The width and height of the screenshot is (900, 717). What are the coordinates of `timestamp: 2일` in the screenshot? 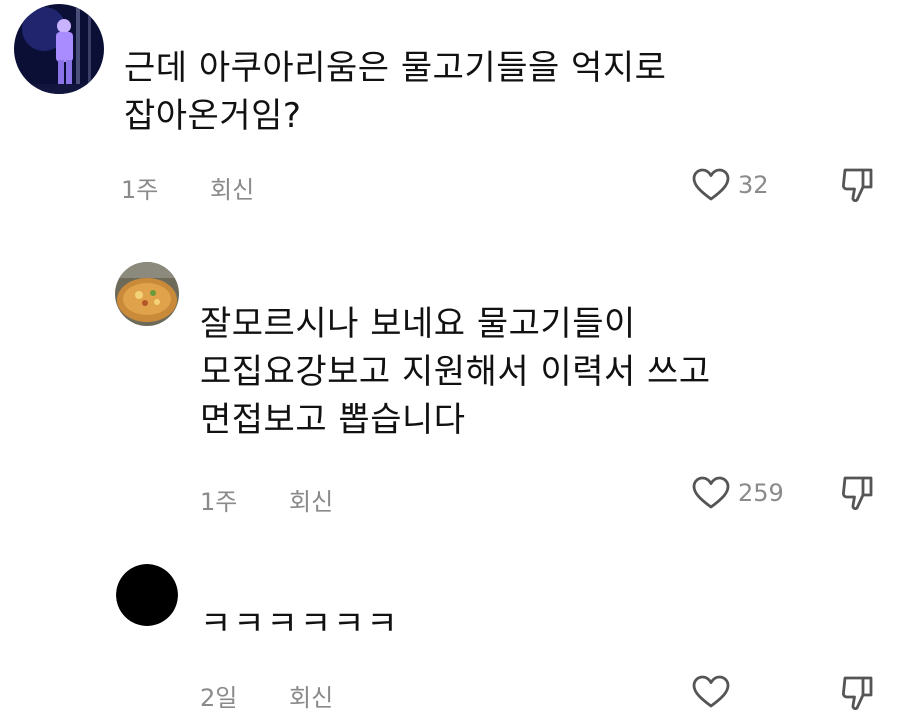 It's located at (219, 698).